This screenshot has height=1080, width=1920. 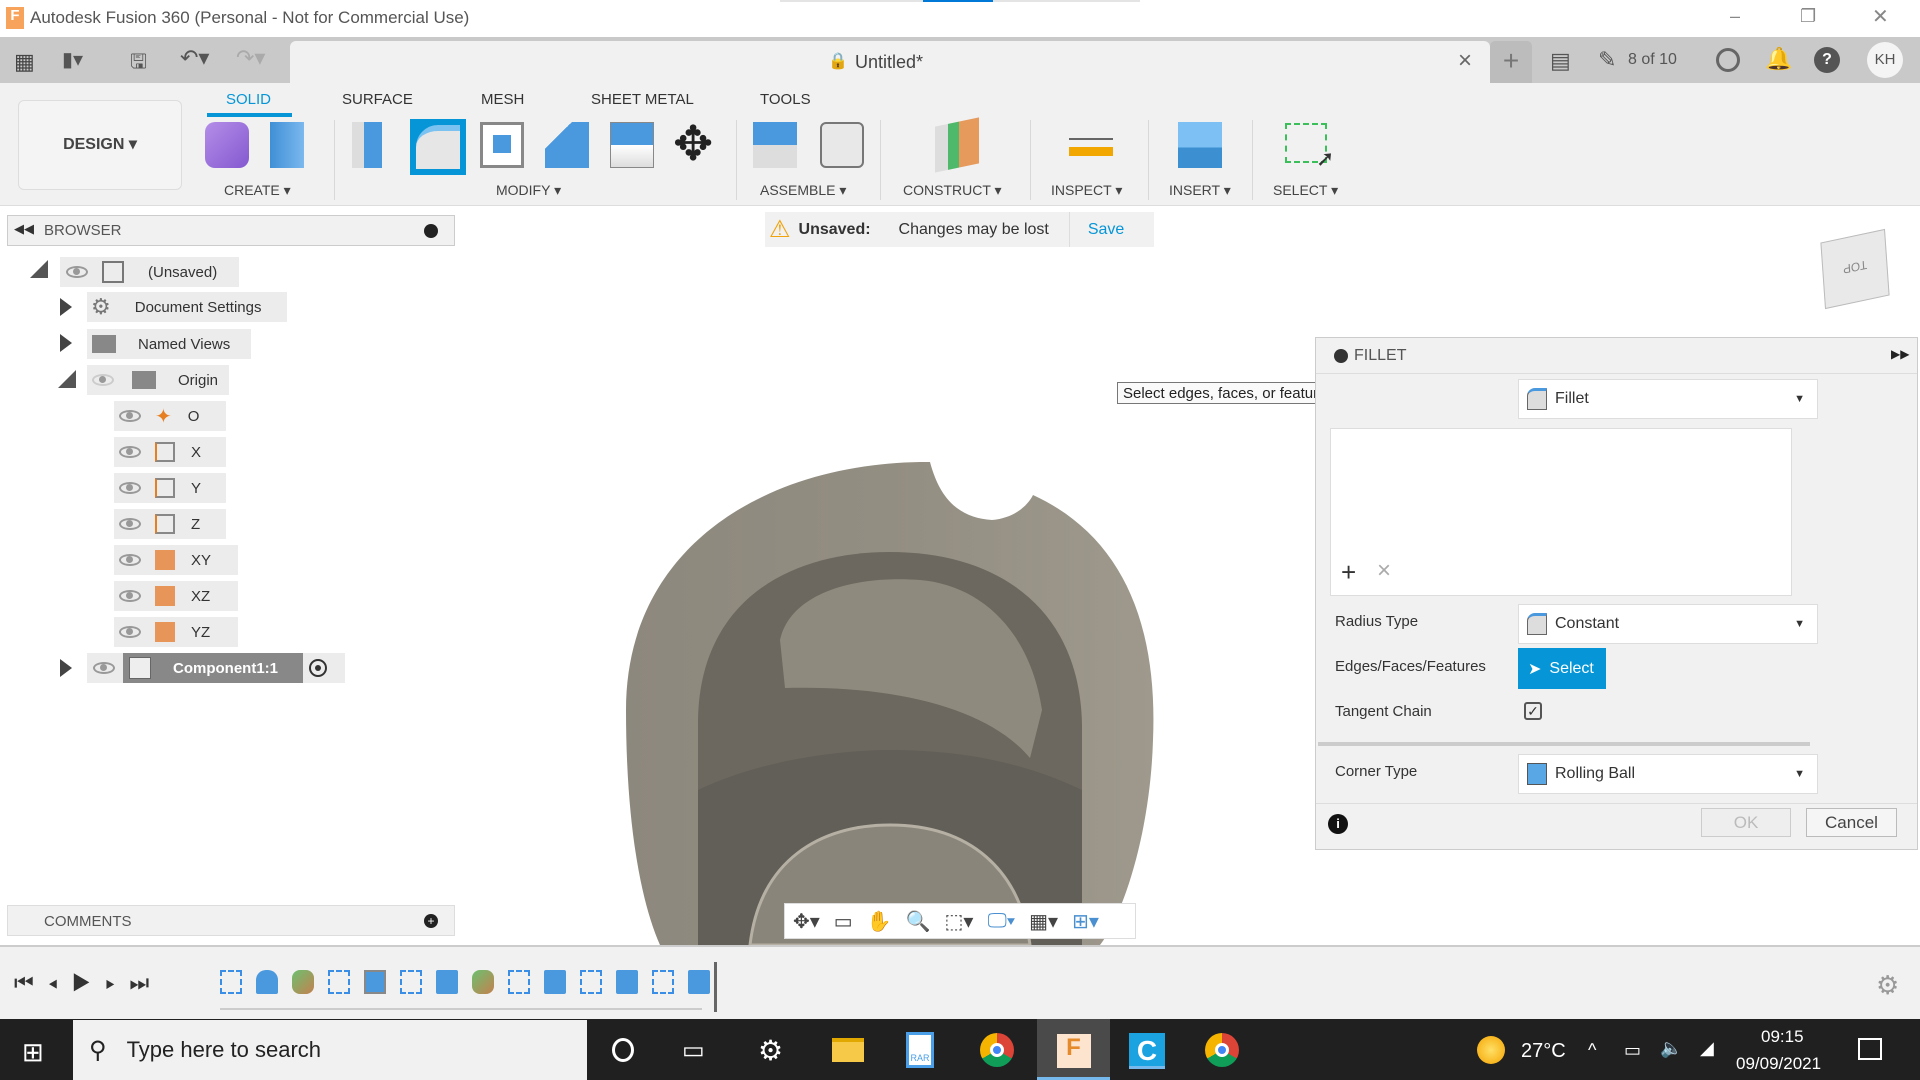 What do you see at coordinates (1384, 571) in the screenshot?
I see `remove-selection-button: ×` at bounding box center [1384, 571].